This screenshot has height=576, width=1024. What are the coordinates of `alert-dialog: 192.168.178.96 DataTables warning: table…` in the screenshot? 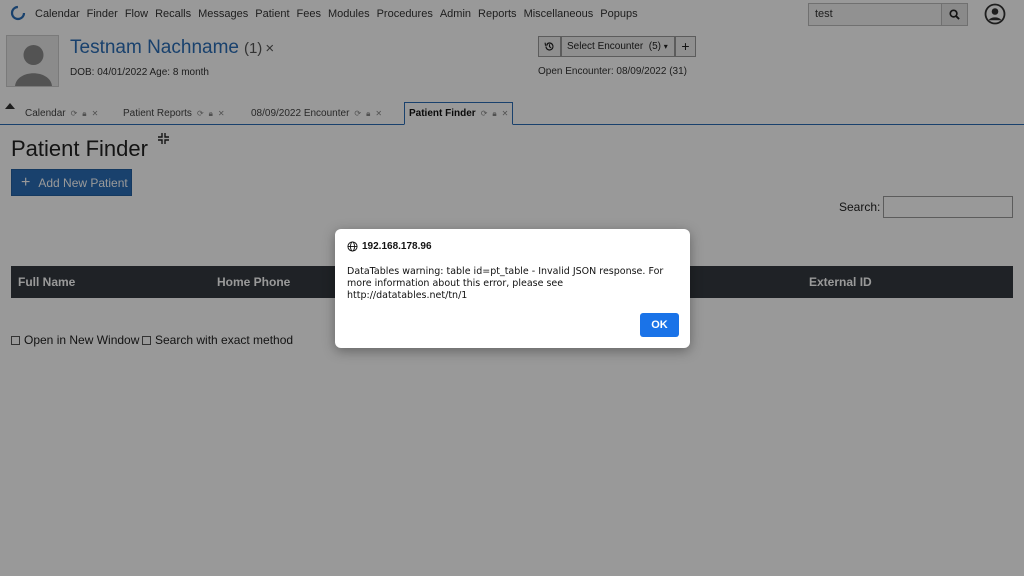 It's located at (512, 288).